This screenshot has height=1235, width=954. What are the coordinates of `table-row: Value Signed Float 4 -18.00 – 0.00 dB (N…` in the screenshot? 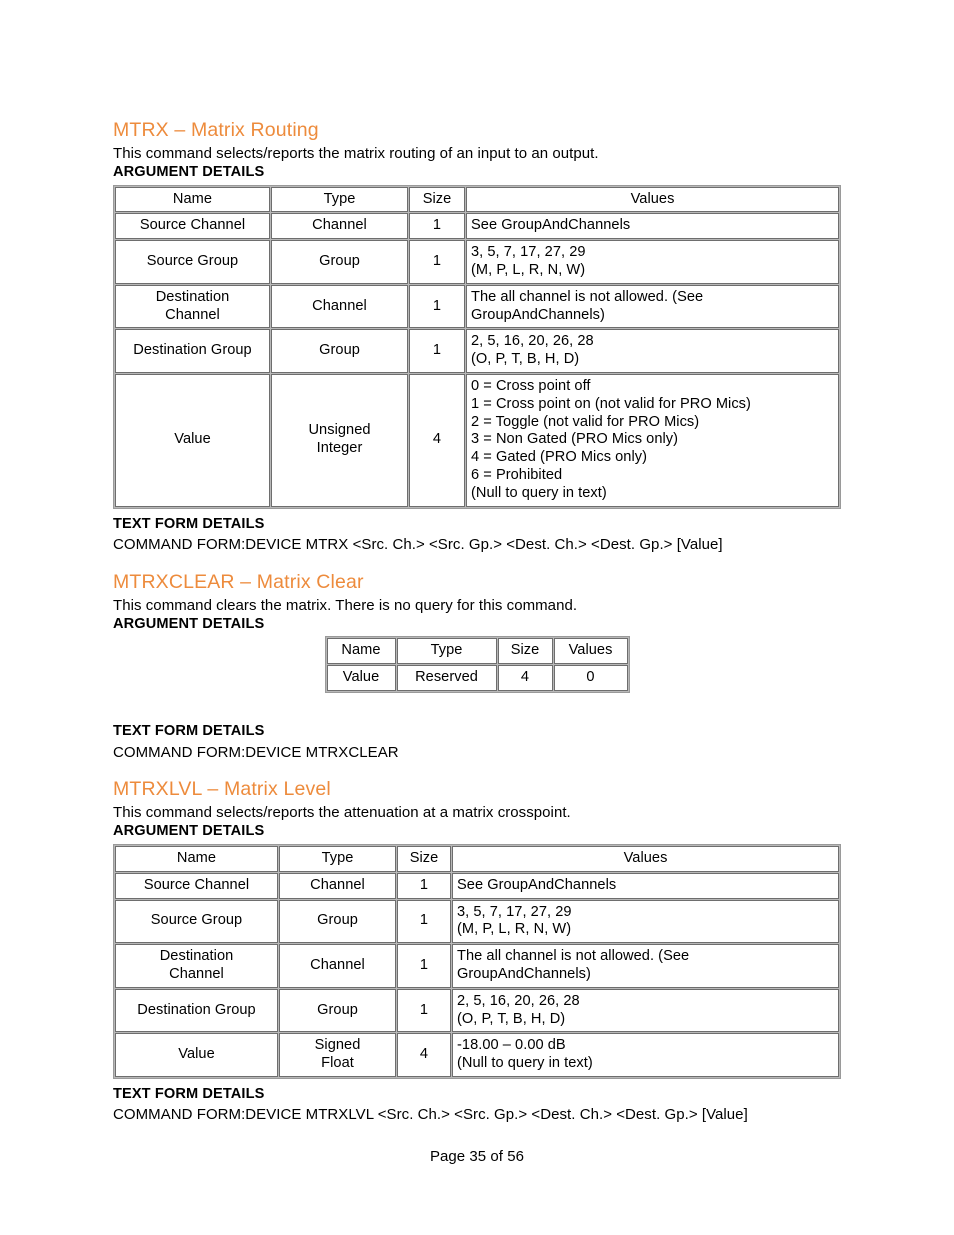 It's located at (477, 1055).